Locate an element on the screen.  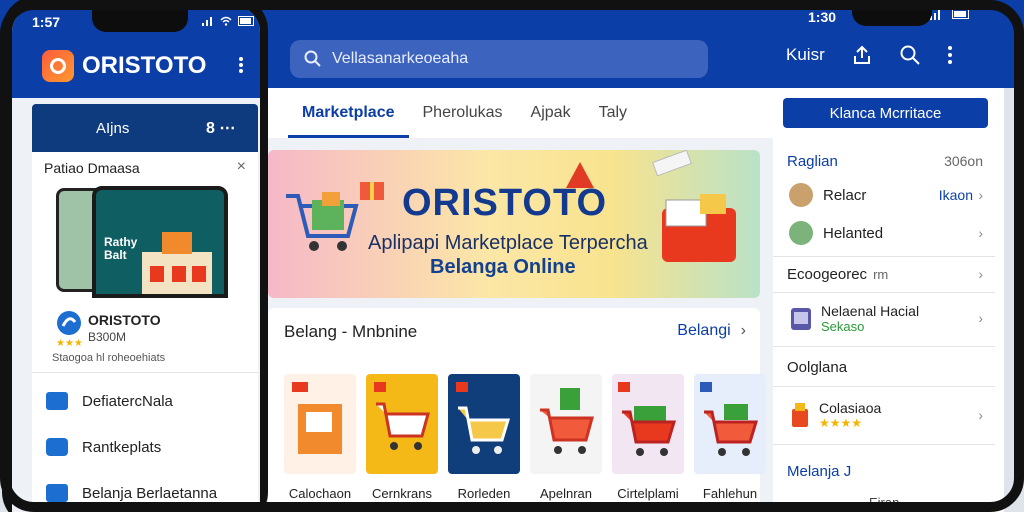
share-icon is located at coordinates (862, 55).